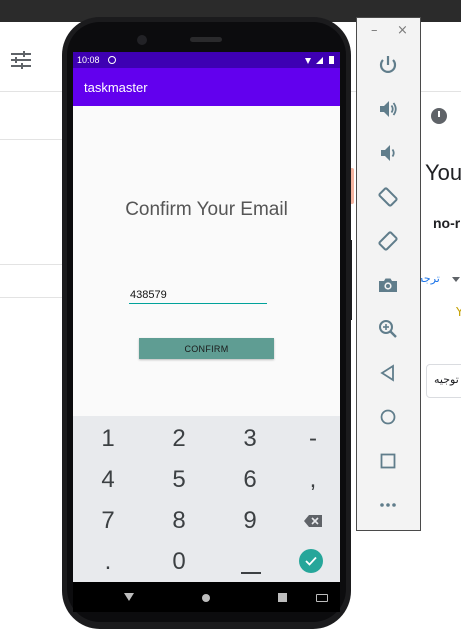 This screenshot has width=461, height=629. I want to click on app-title: taskmaster, so click(116, 87).